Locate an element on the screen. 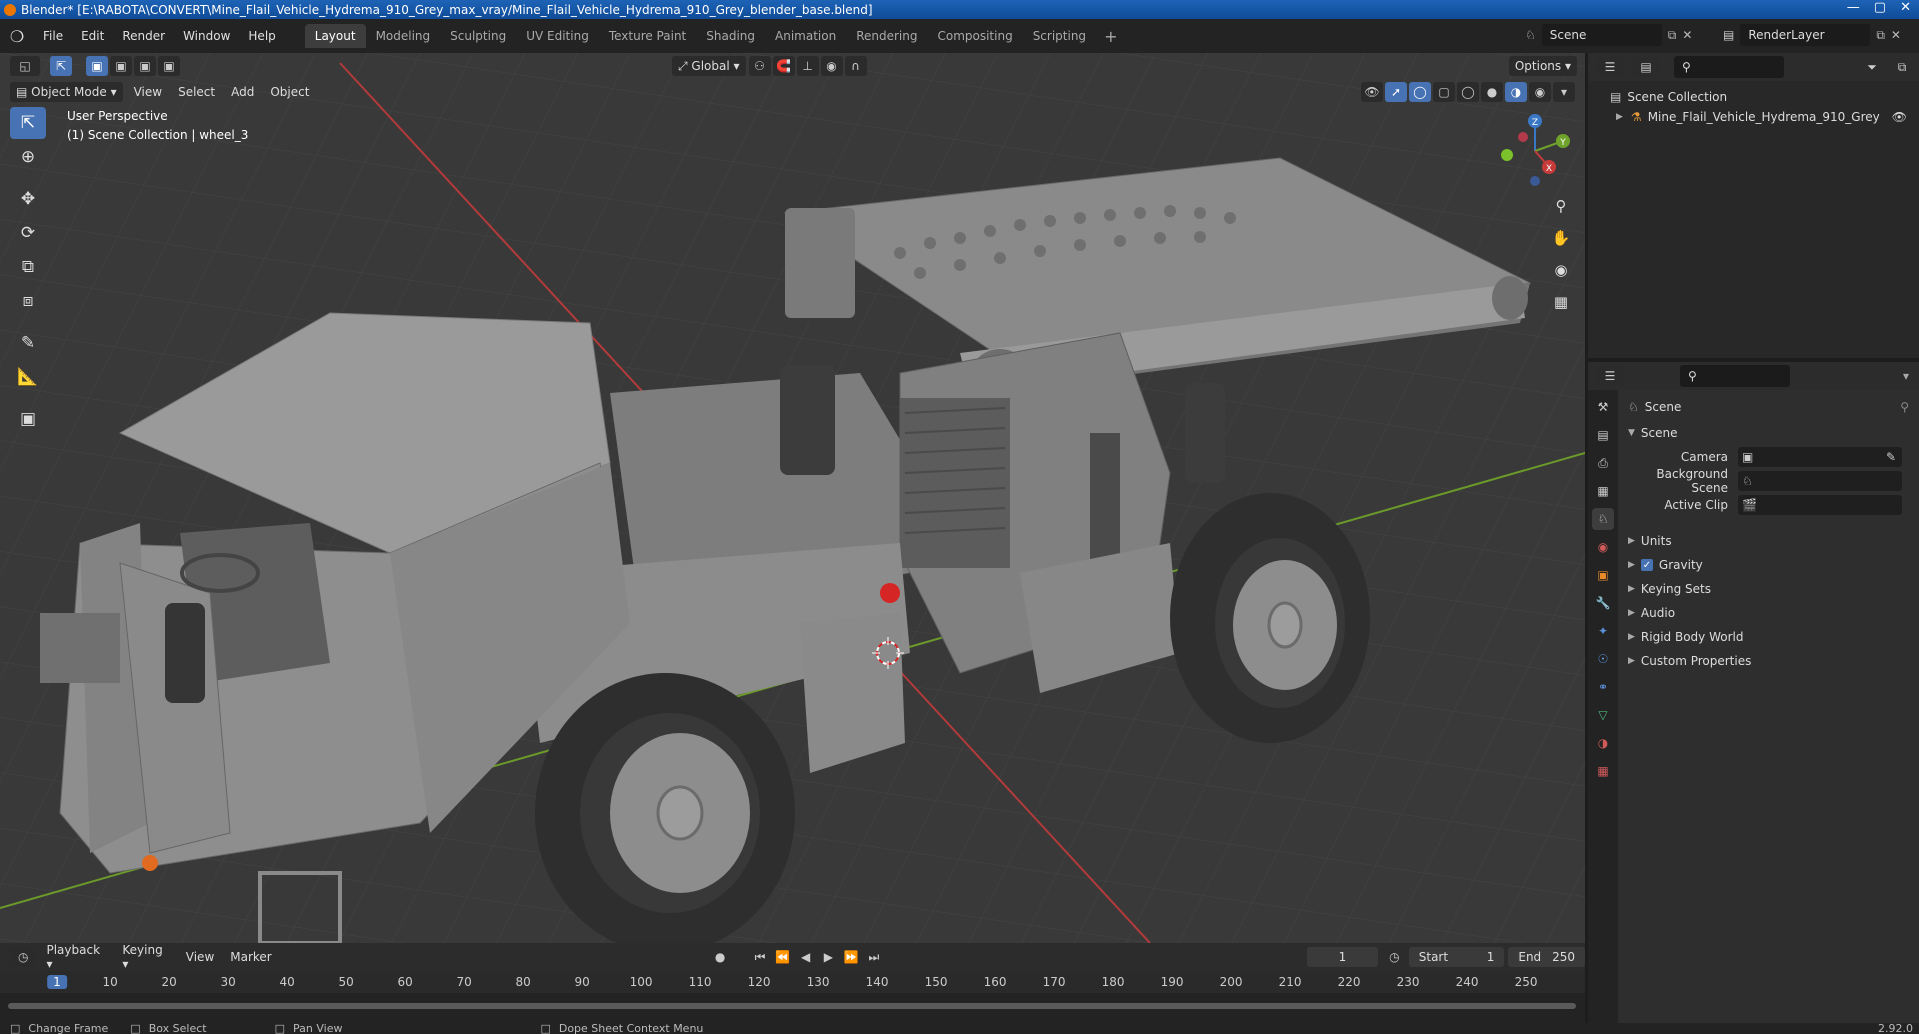 Image resolution: width=1919 pixels, height=1034 pixels. shading-rendered-icon: ◉ is located at coordinates (1540, 92).